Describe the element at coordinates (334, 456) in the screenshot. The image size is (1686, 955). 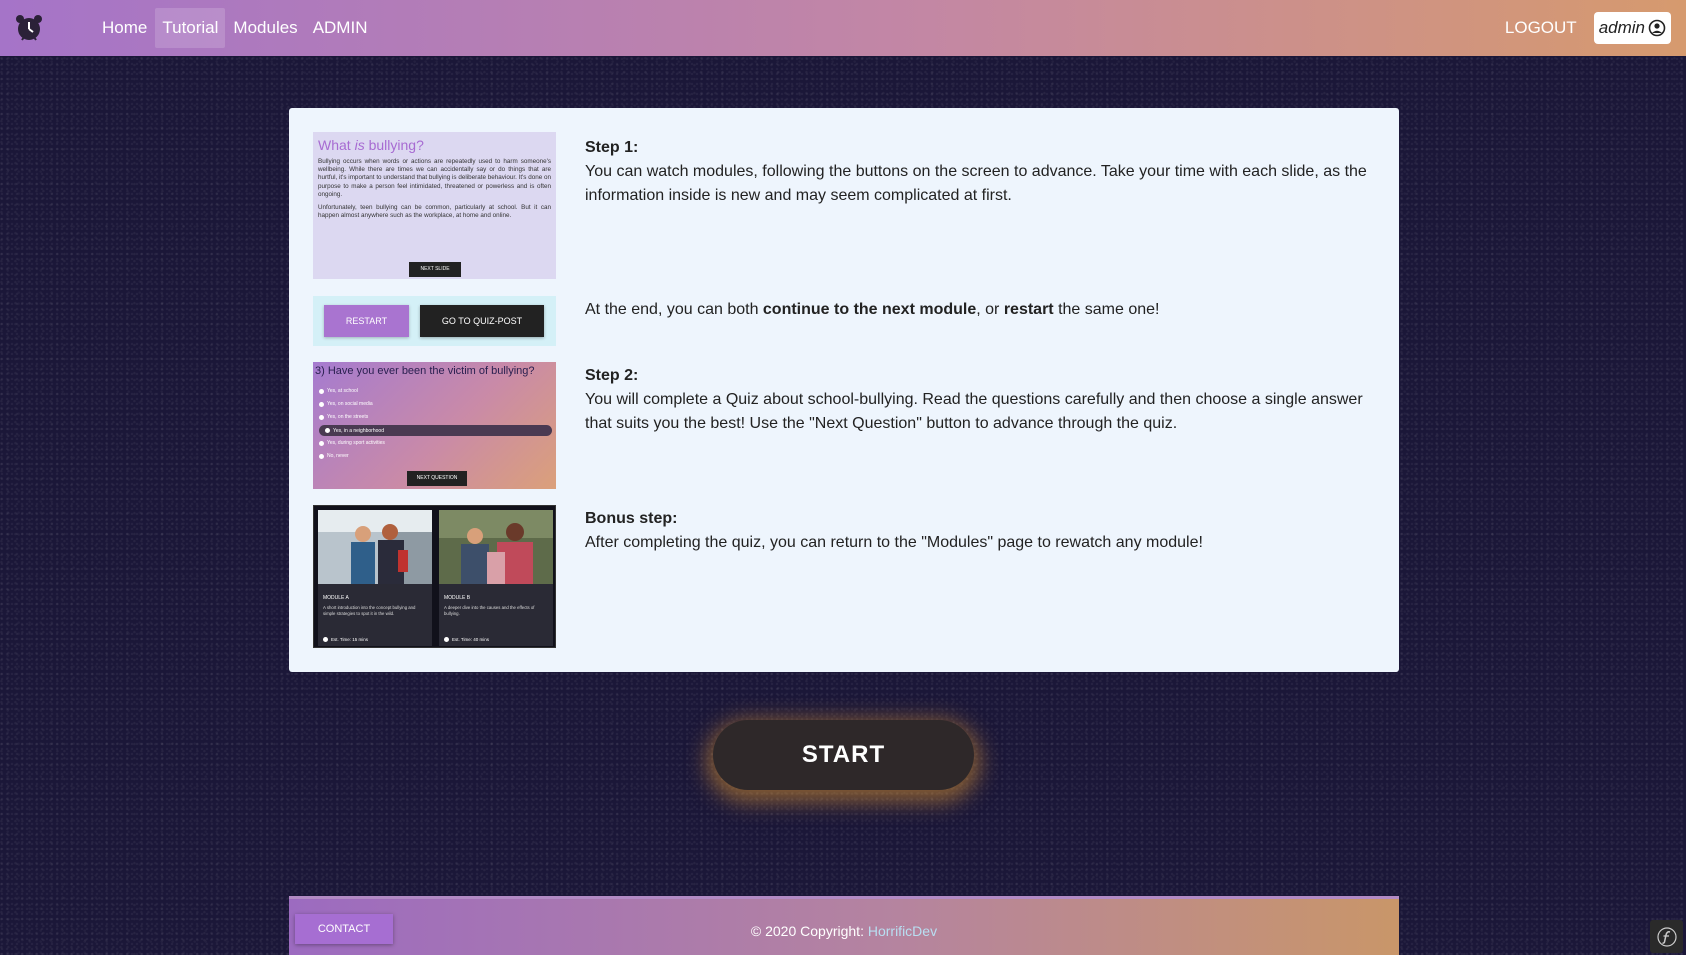
I see `quiz-preview-option: No, never` at that location.